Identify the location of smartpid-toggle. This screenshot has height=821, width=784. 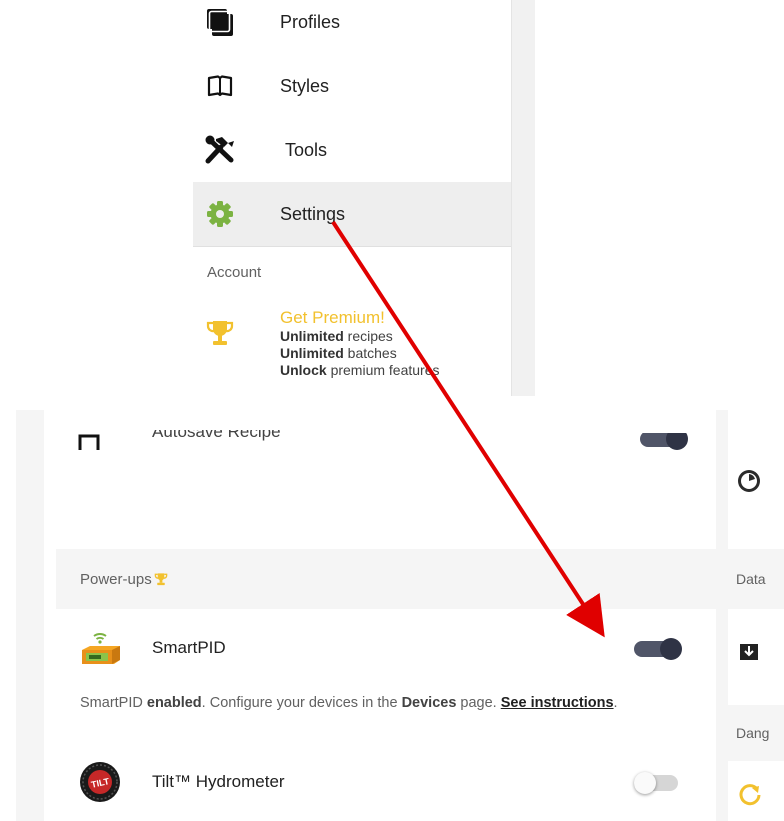
(658, 649).